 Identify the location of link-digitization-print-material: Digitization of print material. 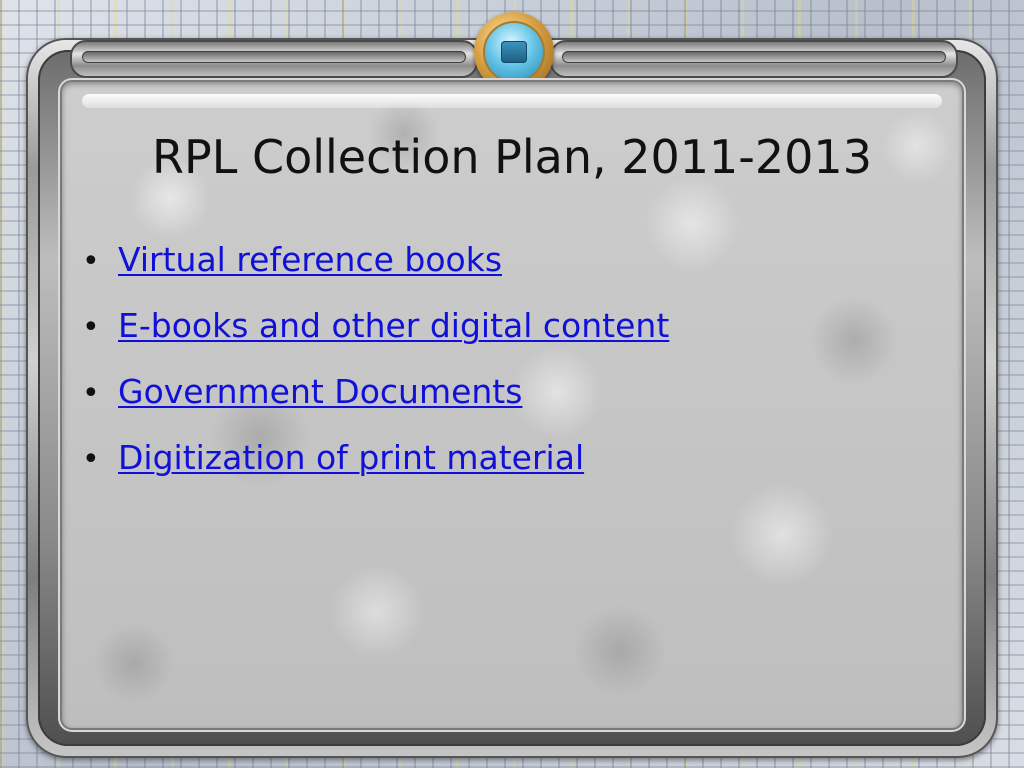
(351, 457).